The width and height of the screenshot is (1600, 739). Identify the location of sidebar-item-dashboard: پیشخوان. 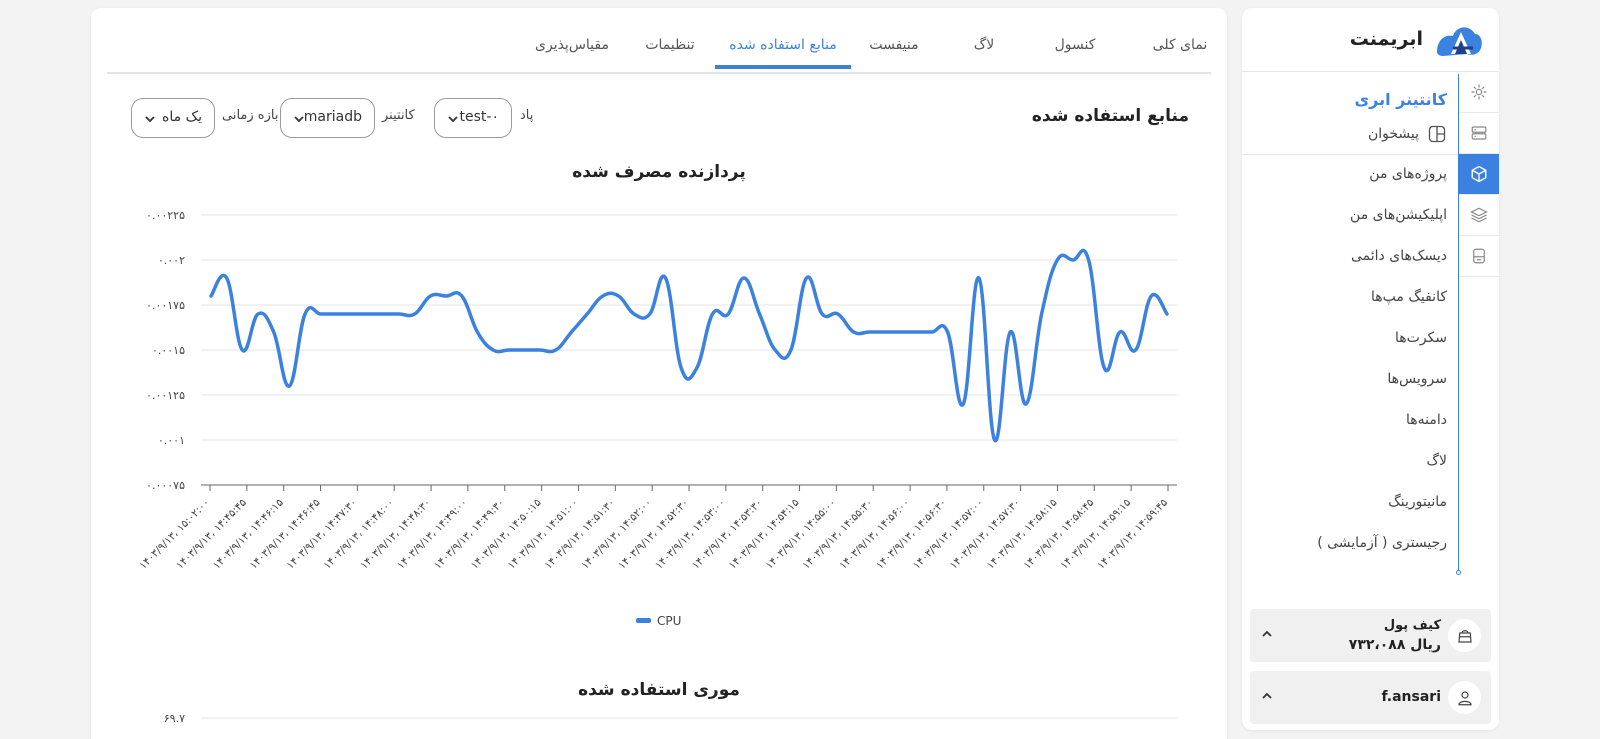
(1407, 134).